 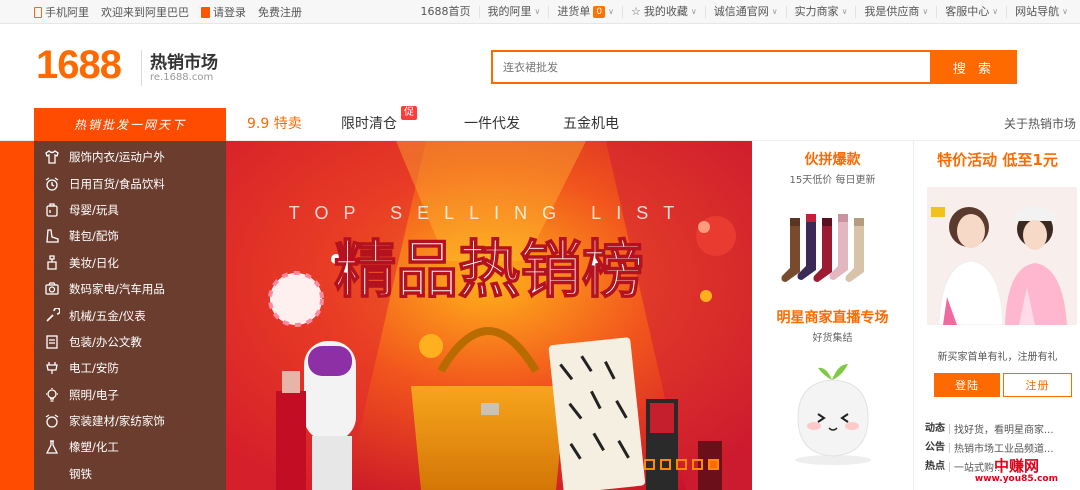 I want to click on home-link: 1688首页, so click(x=446, y=12).